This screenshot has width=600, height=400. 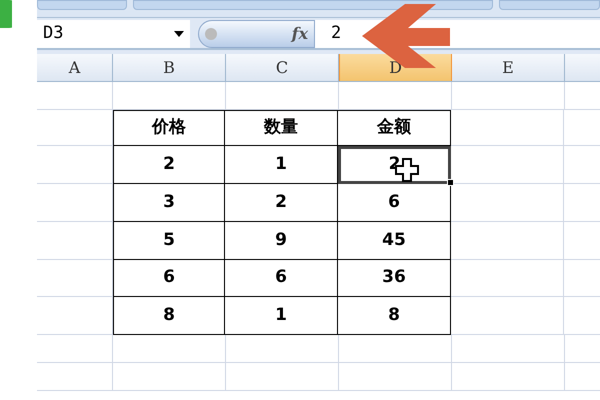 What do you see at coordinates (169, 241) in the screenshot?
I see `table-cell: 5` at bounding box center [169, 241].